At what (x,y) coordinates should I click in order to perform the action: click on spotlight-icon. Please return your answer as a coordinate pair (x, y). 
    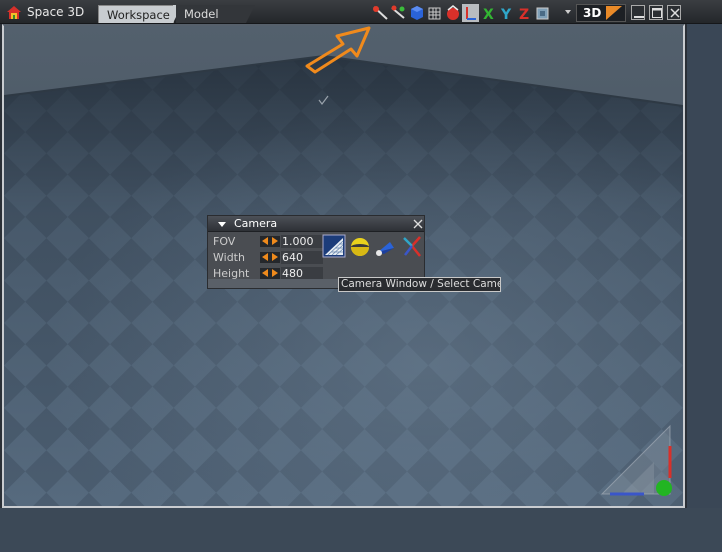
    Looking at the image, I should click on (386, 246).